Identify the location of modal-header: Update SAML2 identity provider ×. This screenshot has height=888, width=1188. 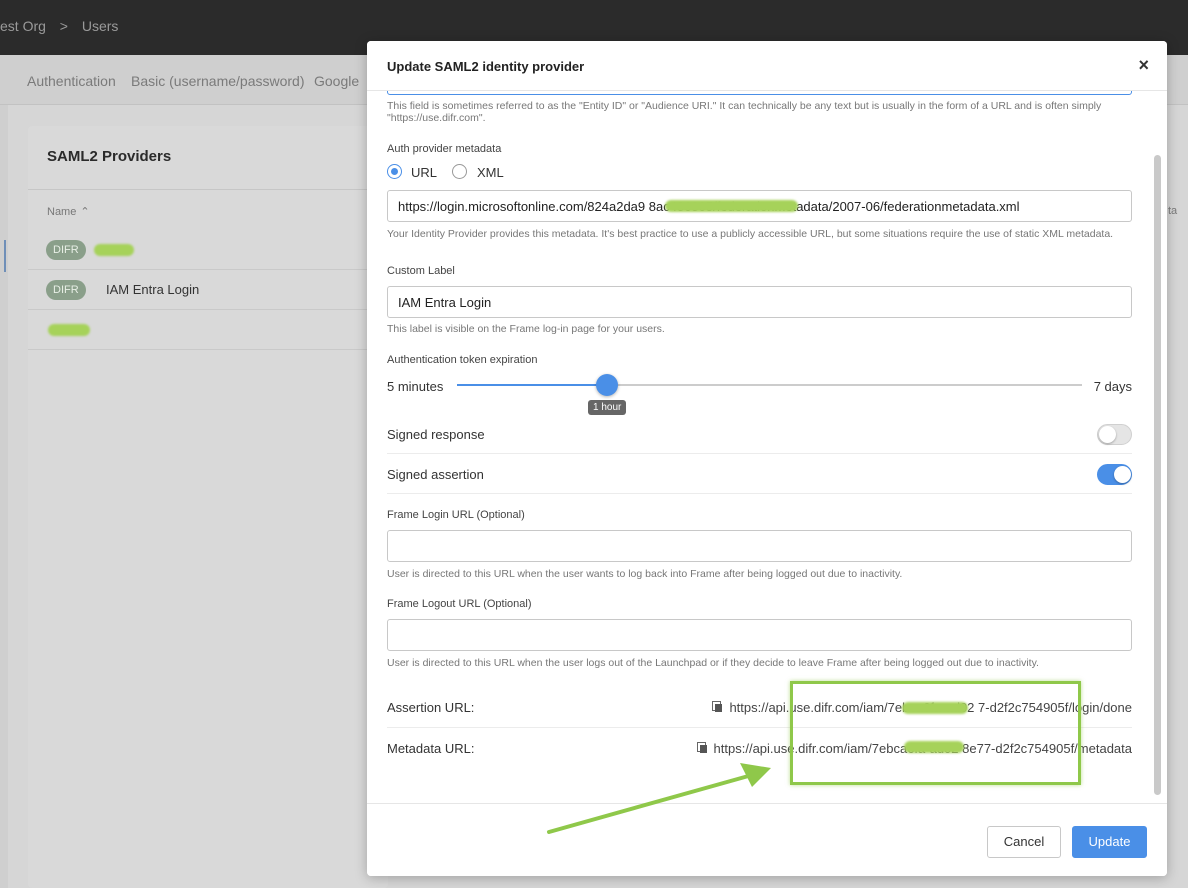
(767, 66).